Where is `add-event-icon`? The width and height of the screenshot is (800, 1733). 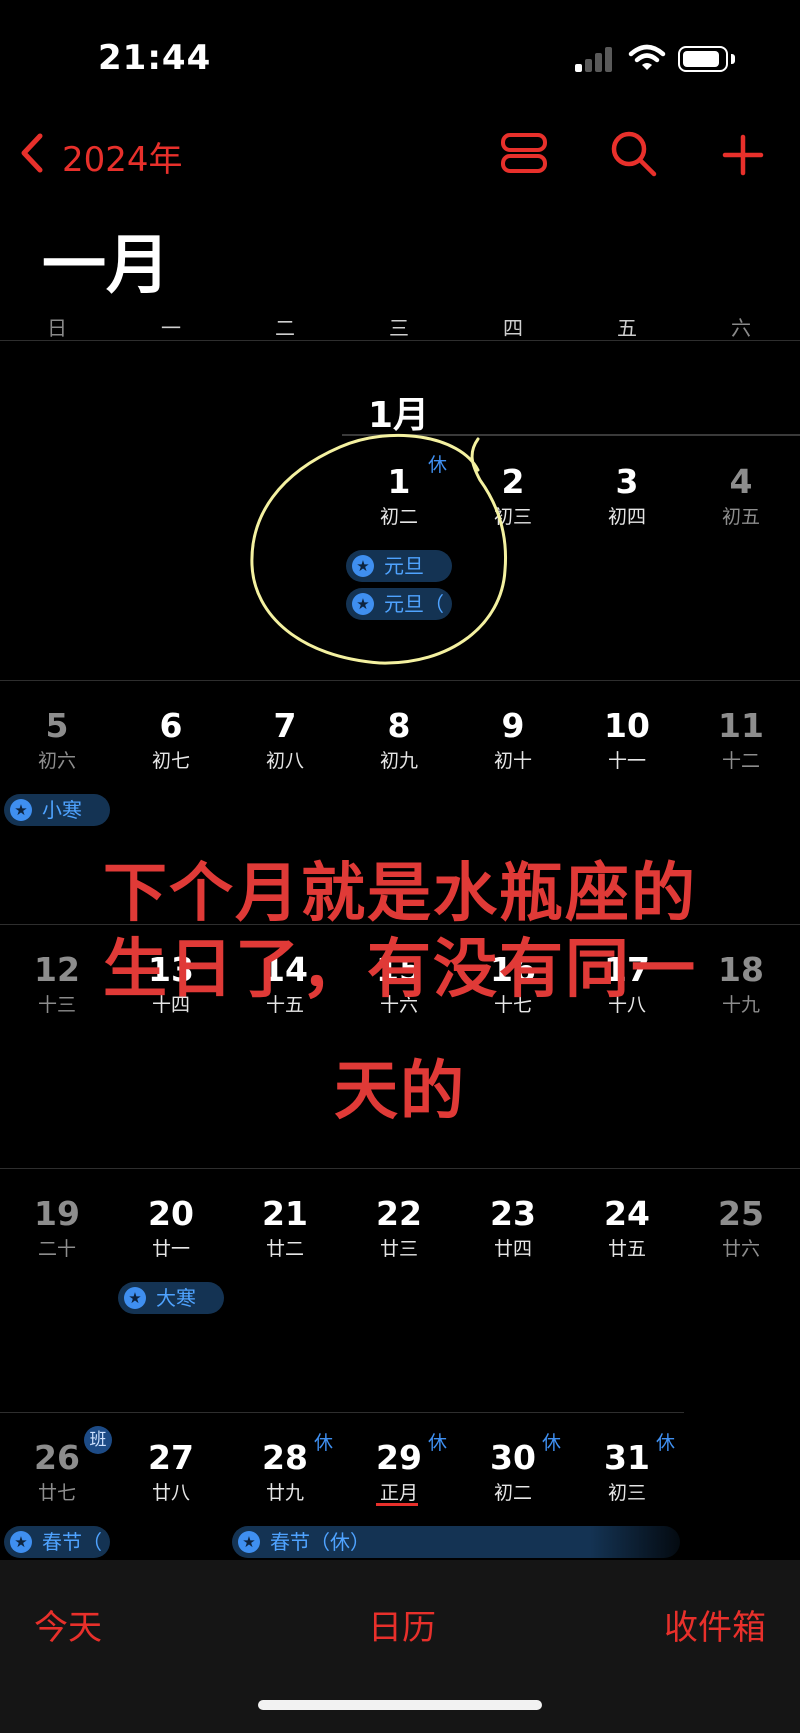 add-event-icon is located at coordinates (743, 155).